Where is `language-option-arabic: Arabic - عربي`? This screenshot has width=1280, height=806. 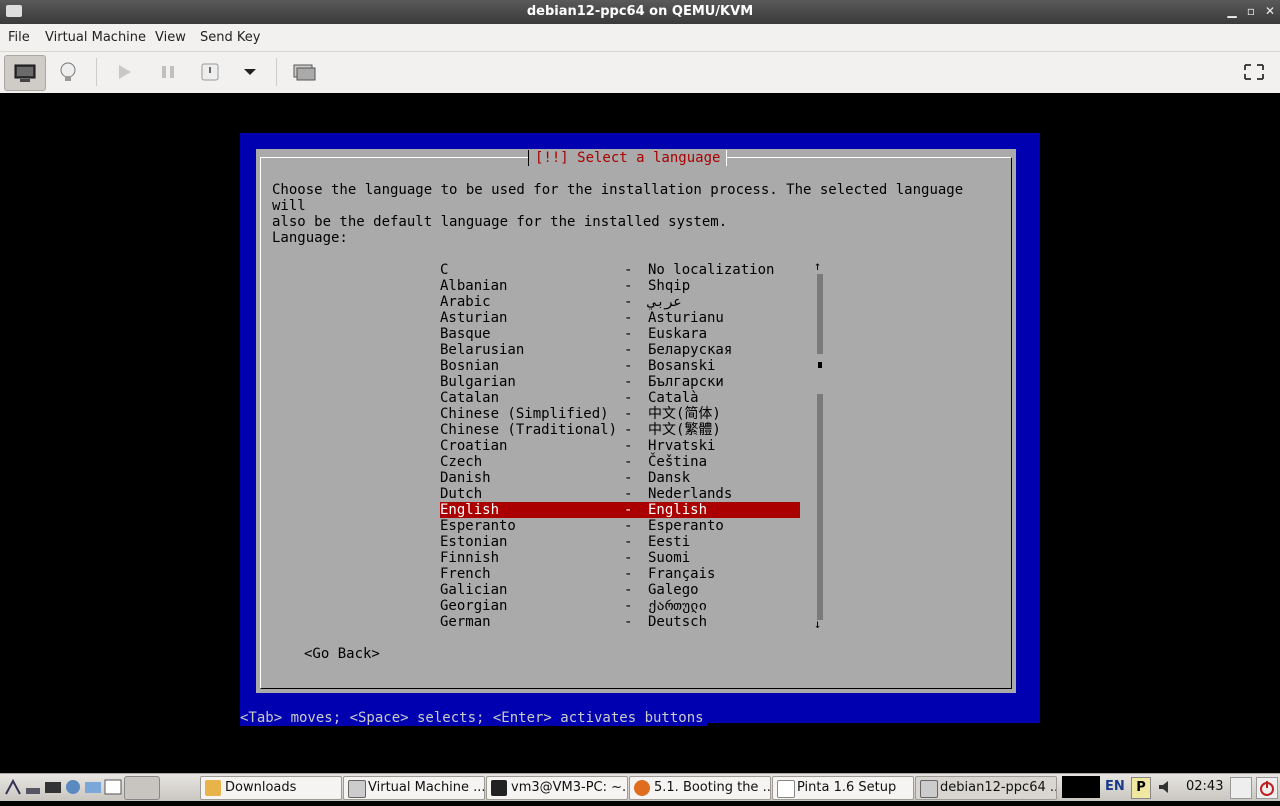
language-option-arabic: Arabic - عربي is located at coordinates (620, 302).